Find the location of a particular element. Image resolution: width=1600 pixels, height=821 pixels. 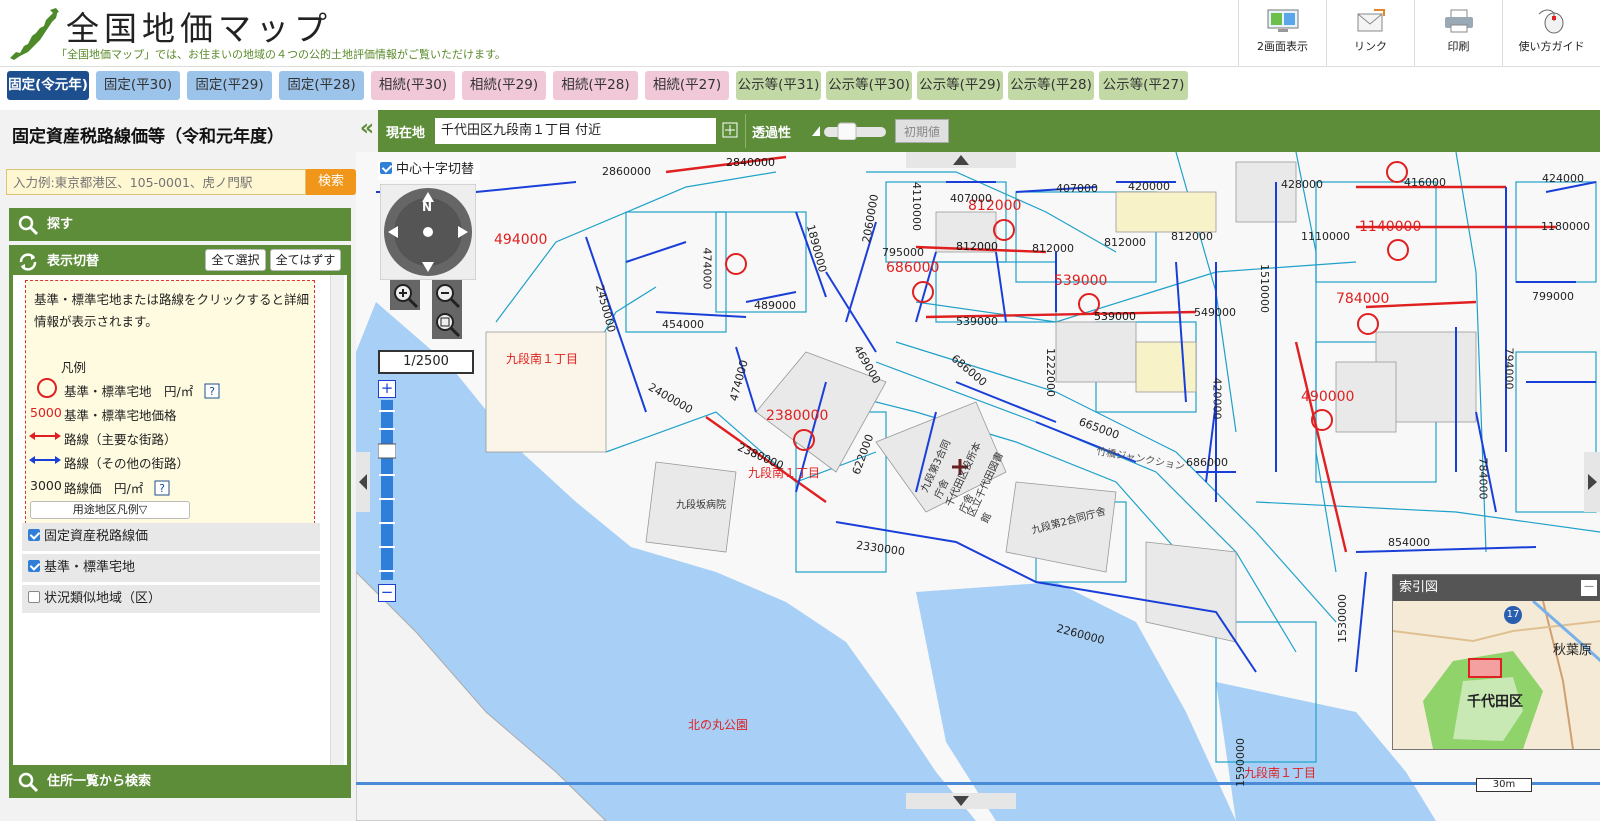

road-price-label: 2860000 is located at coordinates (626, 171).